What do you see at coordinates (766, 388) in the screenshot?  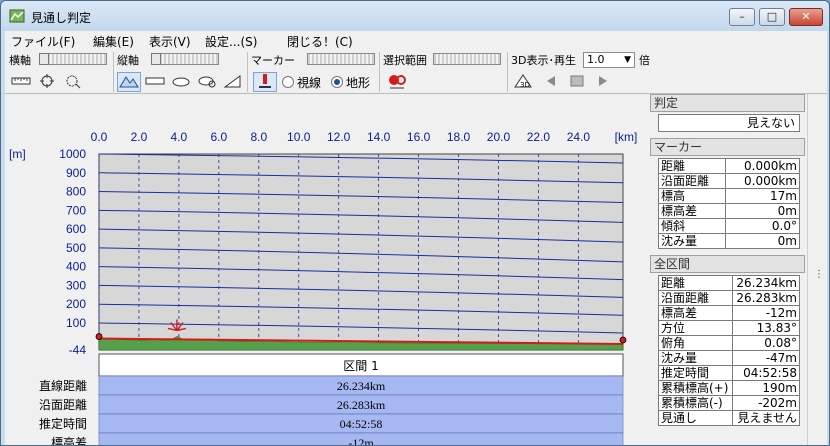 I see `total-value: 190m` at bounding box center [766, 388].